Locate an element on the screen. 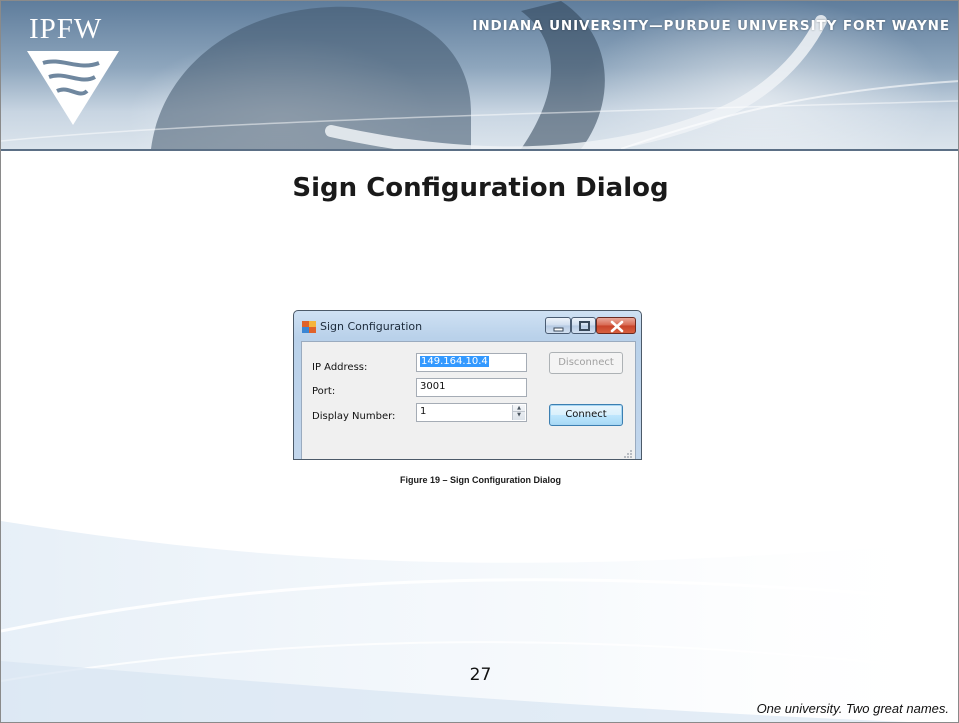 The image size is (959, 723). ipfw-logo: IPFW is located at coordinates (76, 73).